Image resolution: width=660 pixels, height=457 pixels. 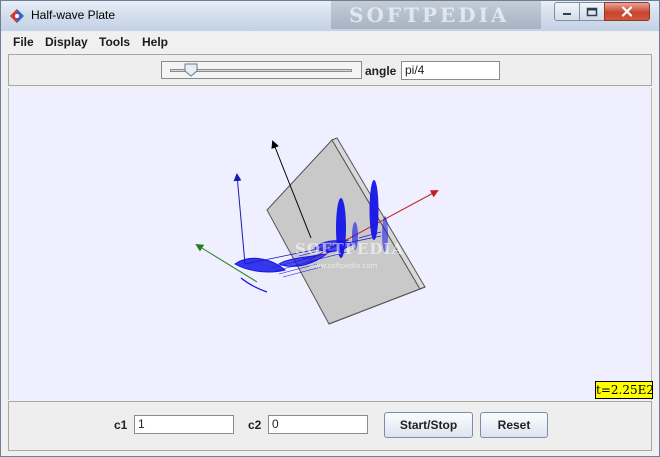 I want to click on axis-arrow-blue, so click(x=239, y=219).